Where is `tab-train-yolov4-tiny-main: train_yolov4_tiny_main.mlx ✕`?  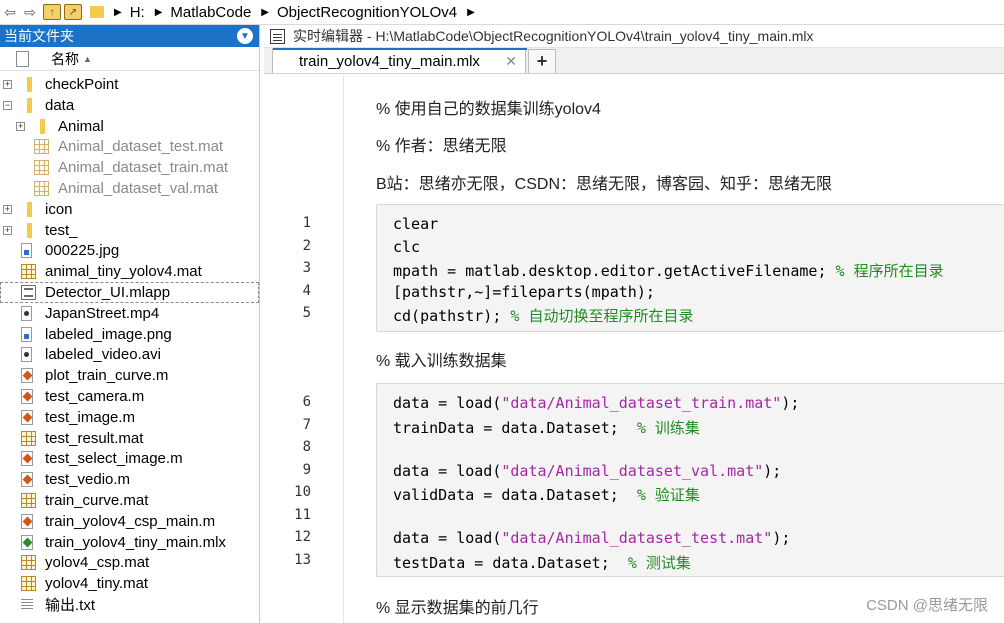
tab-train-yolov4-tiny-main: train_yolov4_tiny_main.mlx ✕ is located at coordinates (399, 60).